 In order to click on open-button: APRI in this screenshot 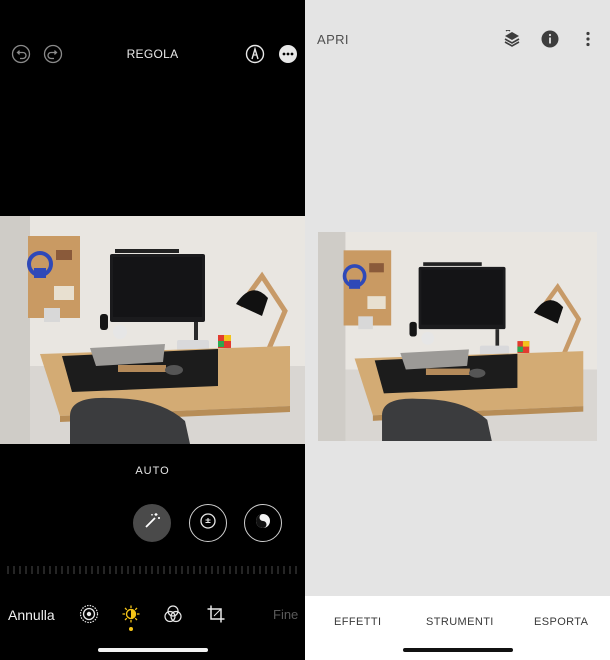, I will do `click(333, 39)`.